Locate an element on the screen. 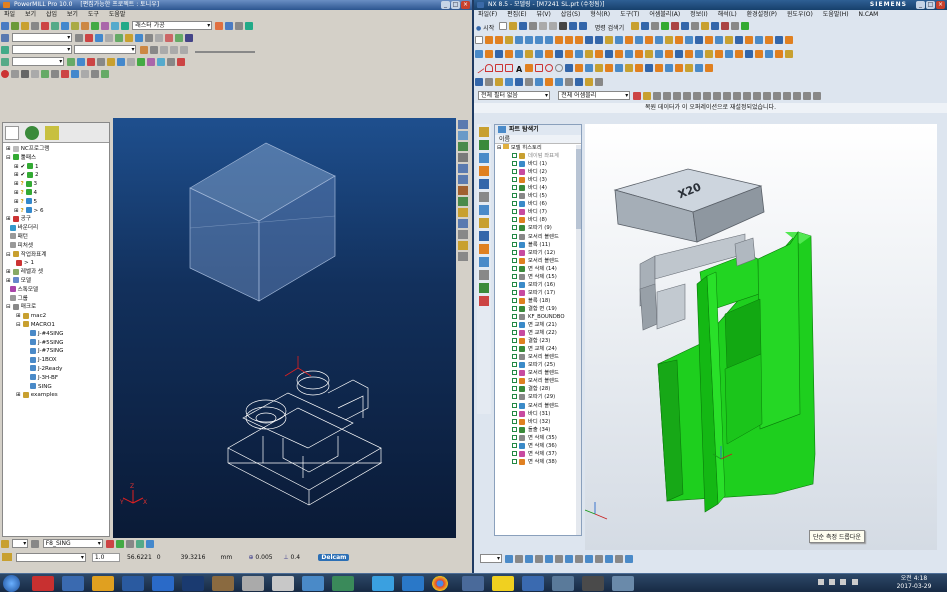 The width and height of the screenshot is (947, 592). surface17-icon is located at coordinates (709, 54).